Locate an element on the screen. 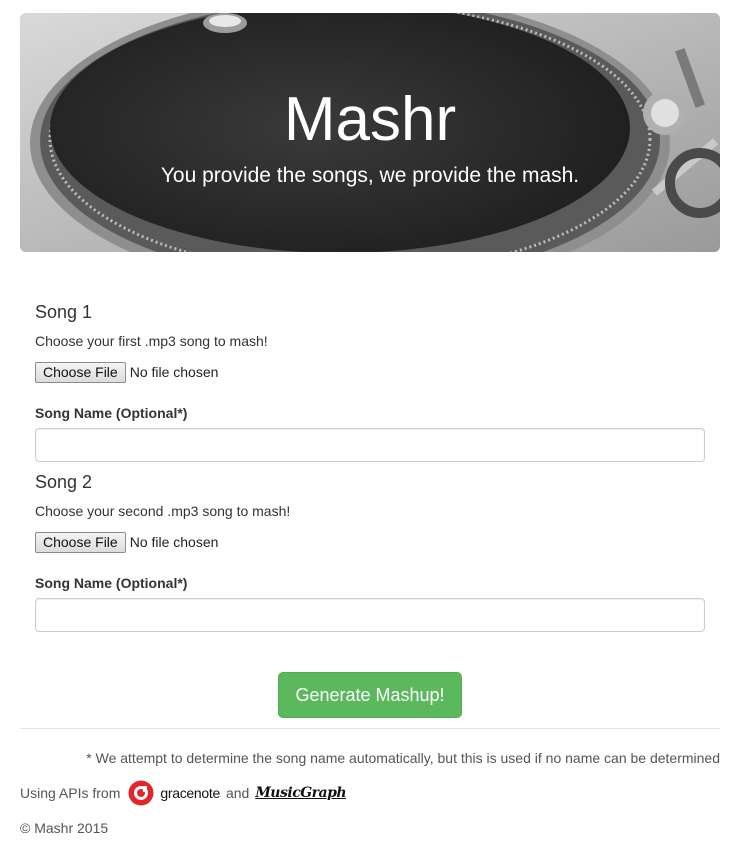 This screenshot has width=741, height=851. song2-heading: Song 2 is located at coordinates (64, 482).